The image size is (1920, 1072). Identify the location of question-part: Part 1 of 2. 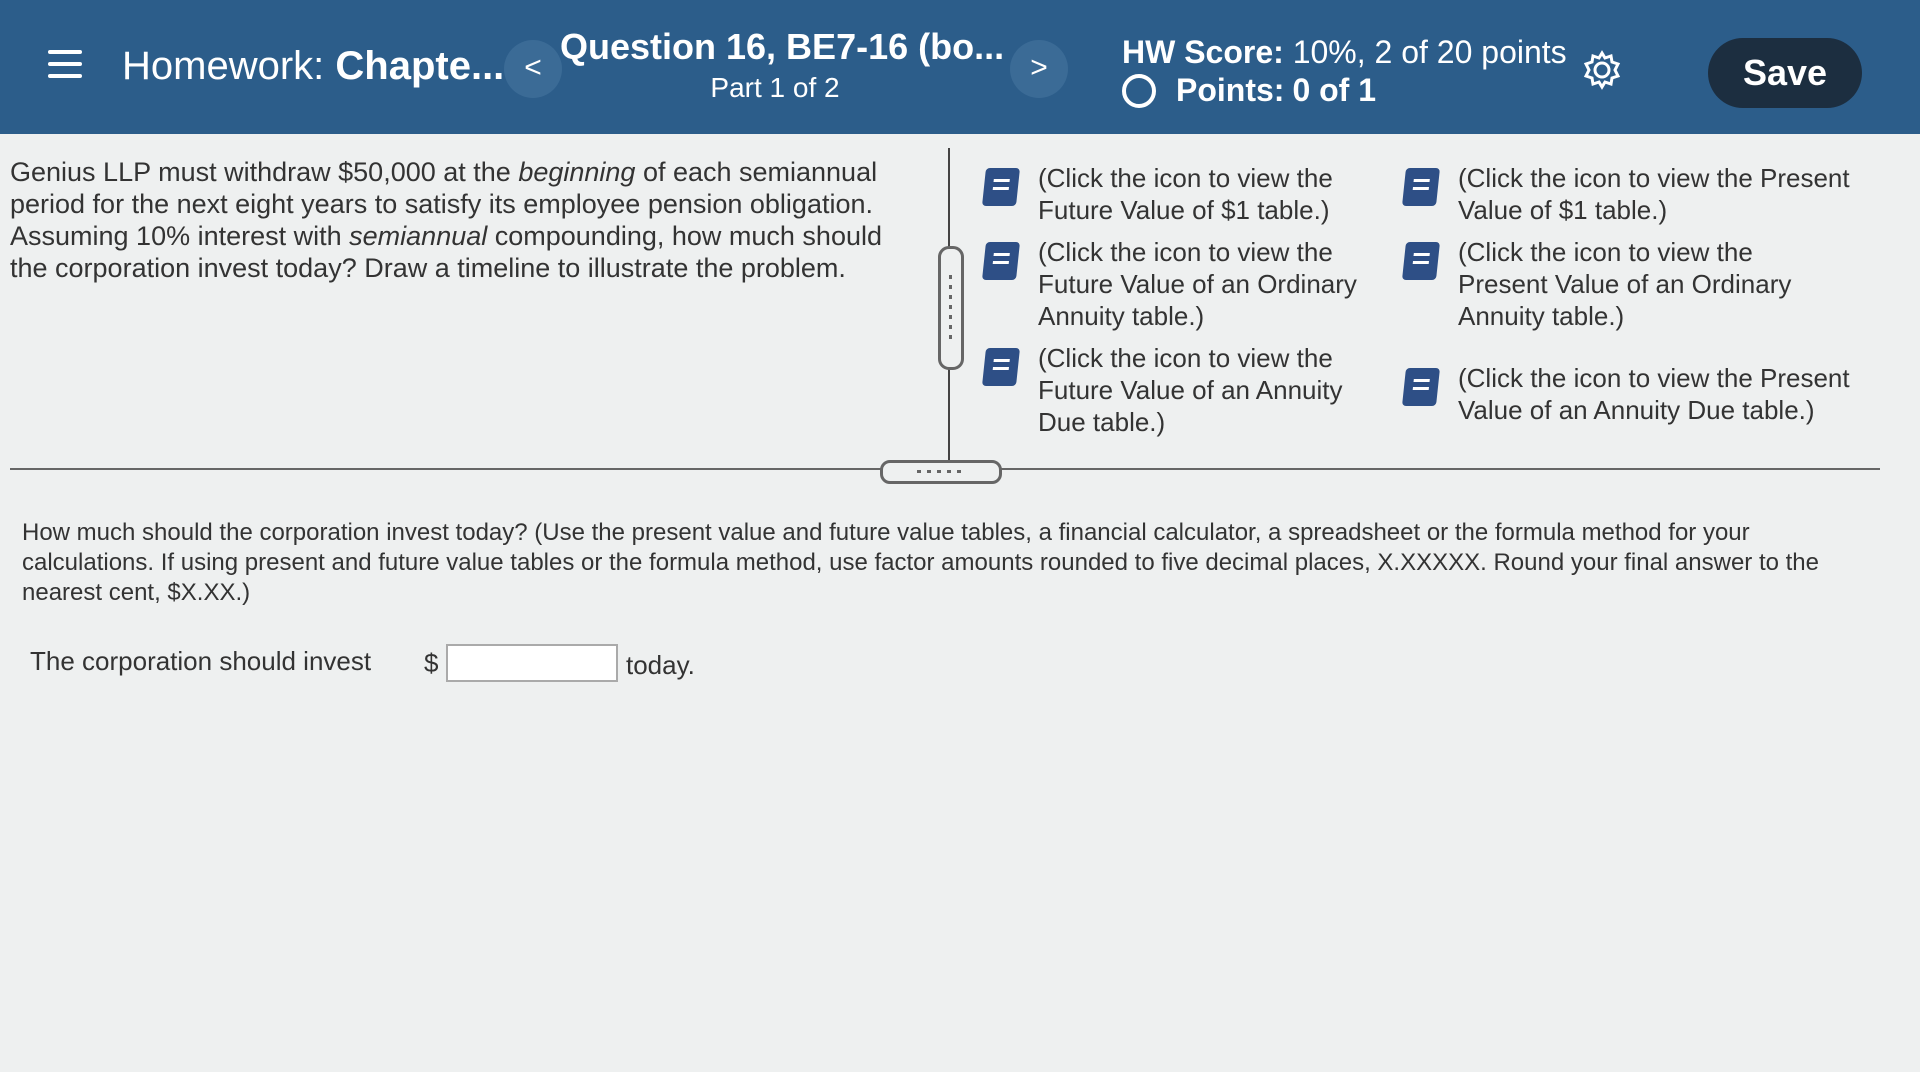
(775, 87).